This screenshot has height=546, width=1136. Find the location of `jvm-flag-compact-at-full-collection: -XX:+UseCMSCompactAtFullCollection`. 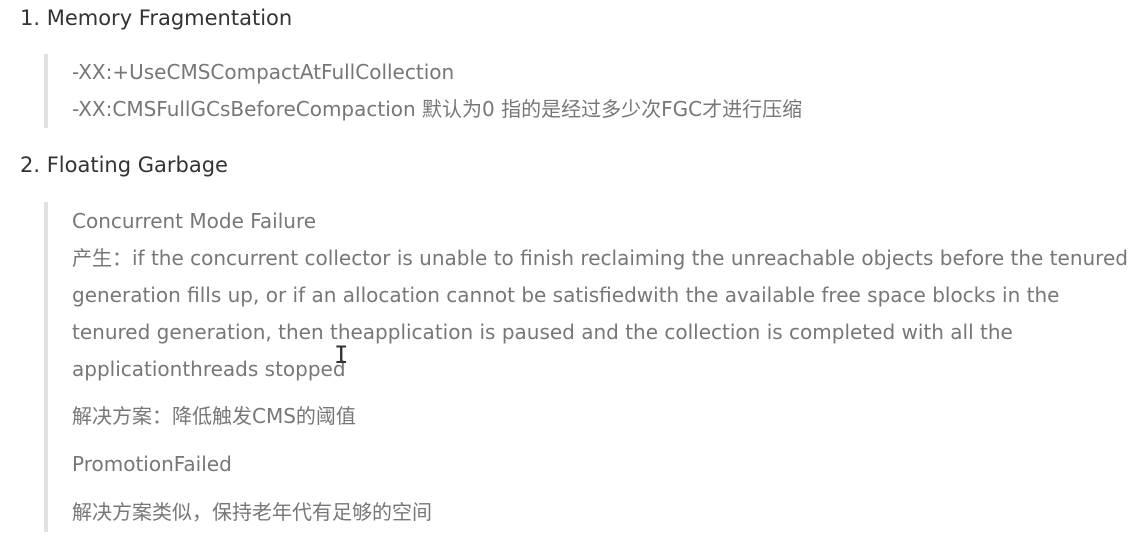

jvm-flag-compact-at-full-collection: -XX:+UseCMSCompactAtFullCollection is located at coordinates (263, 72).